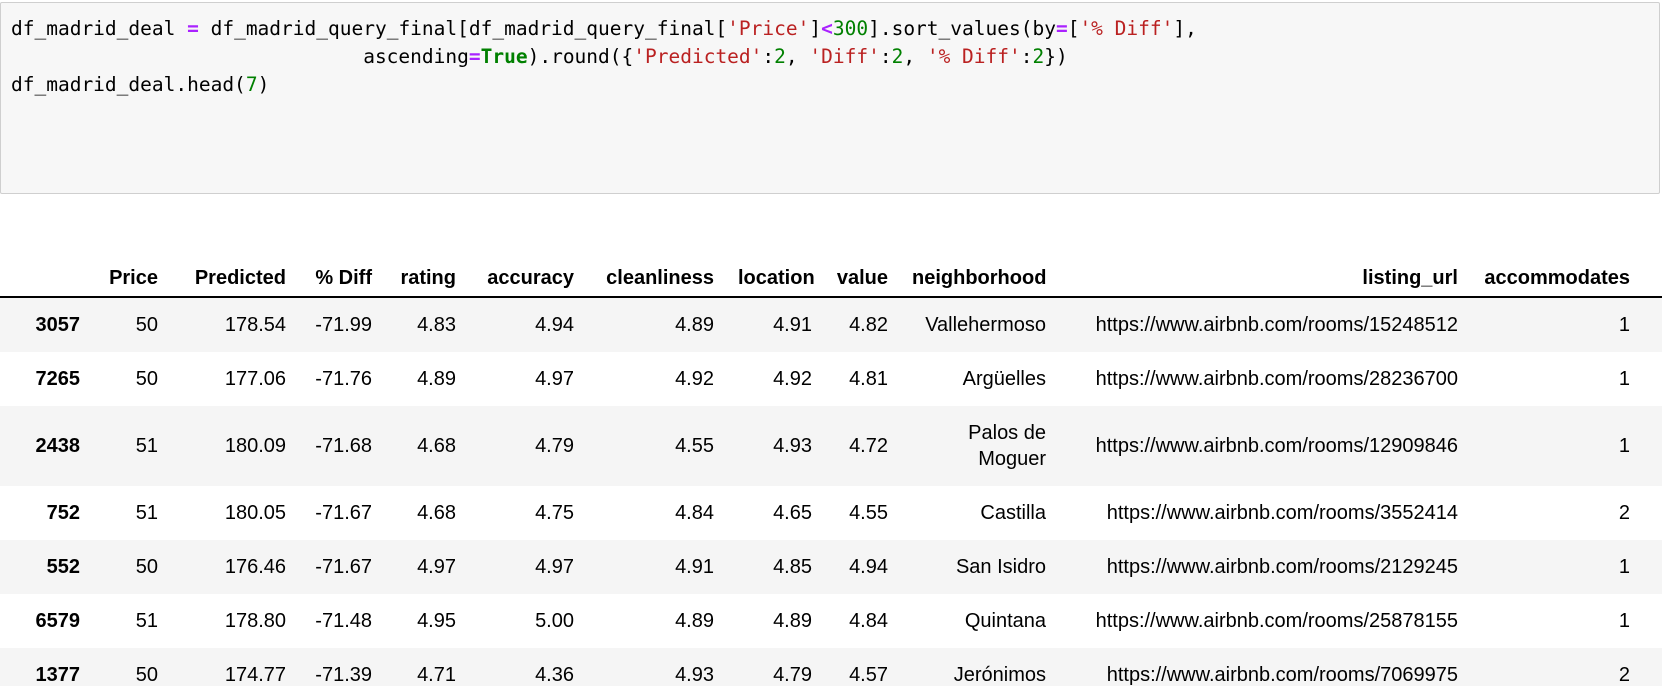 Image resolution: width=1662 pixels, height=686 pixels. Describe the element at coordinates (1056, 56) in the screenshot. I see `code-token: })` at that location.